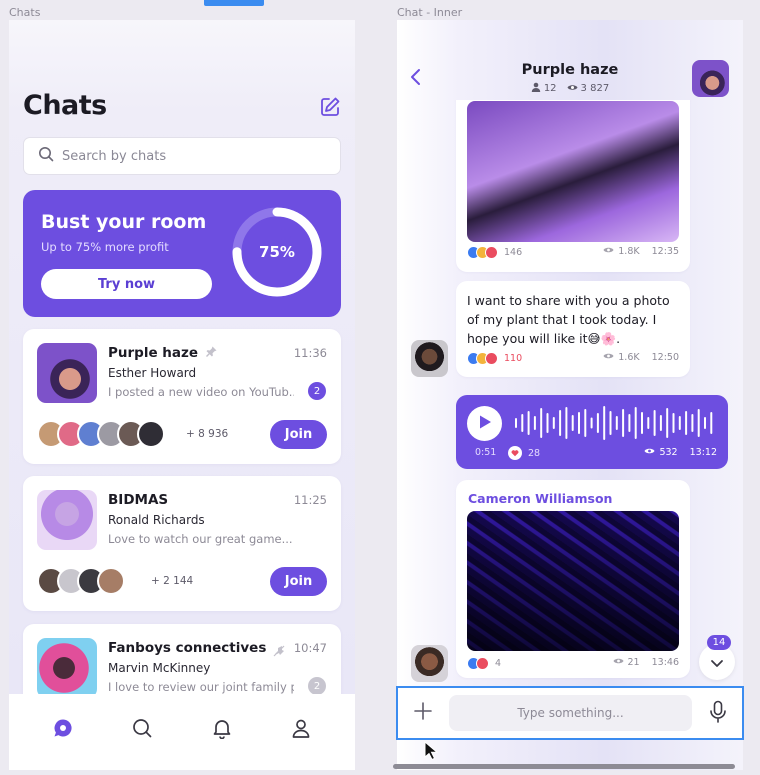 Image resolution: width=760 pixels, height=775 pixels. I want to click on mouse-cursor-icon, so click(431, 752).